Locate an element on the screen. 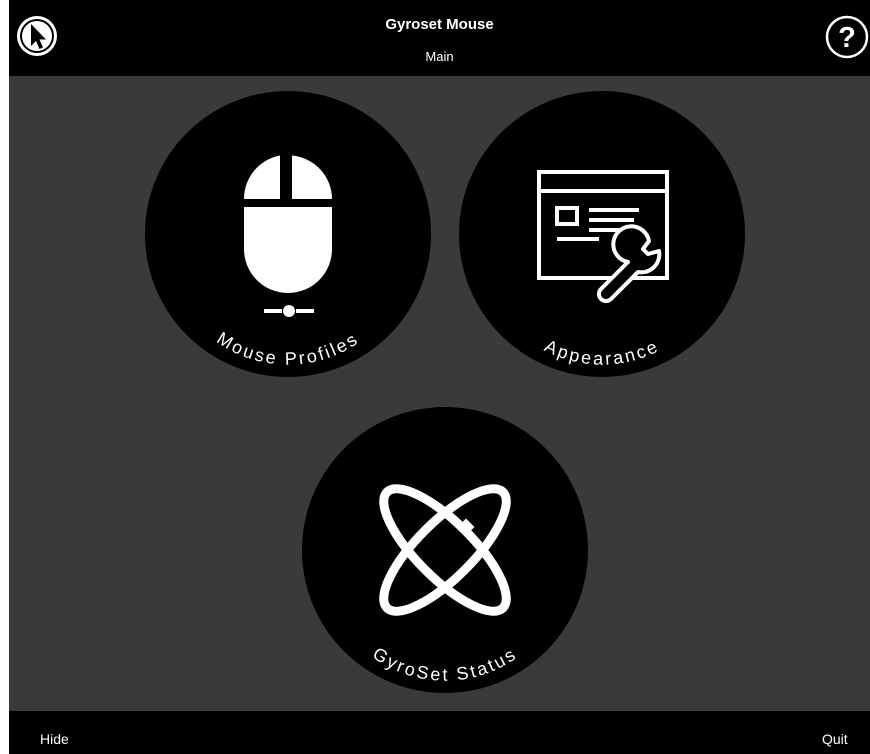 This screenshot has height=754, width=870. quit-button: Quit is located at coordinates (835, 739).